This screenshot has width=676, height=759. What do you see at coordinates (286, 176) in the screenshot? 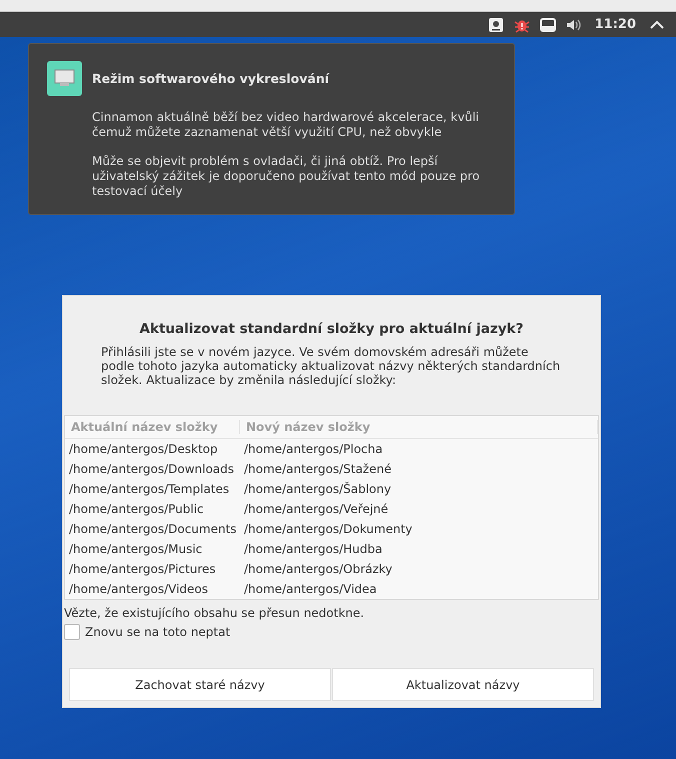
I see `notification-text: Může se objevit problém s ovladači, či jiná obtíž. Pro lepší uživatelský zážitek je doporučeno používat tento mód pouze pro testovací účely` at bounding box center [286, 176].